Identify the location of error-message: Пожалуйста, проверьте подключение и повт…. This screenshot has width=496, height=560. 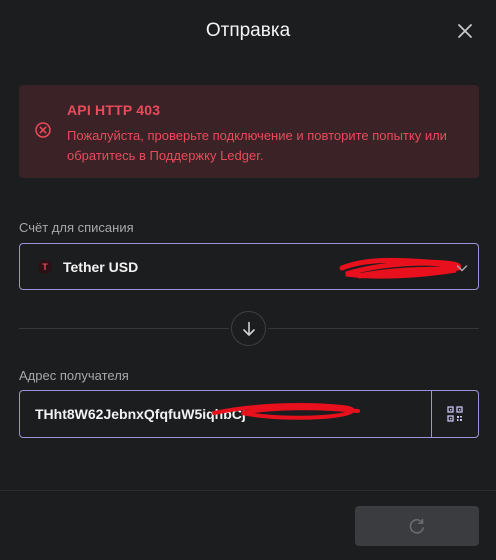
(257, 145).